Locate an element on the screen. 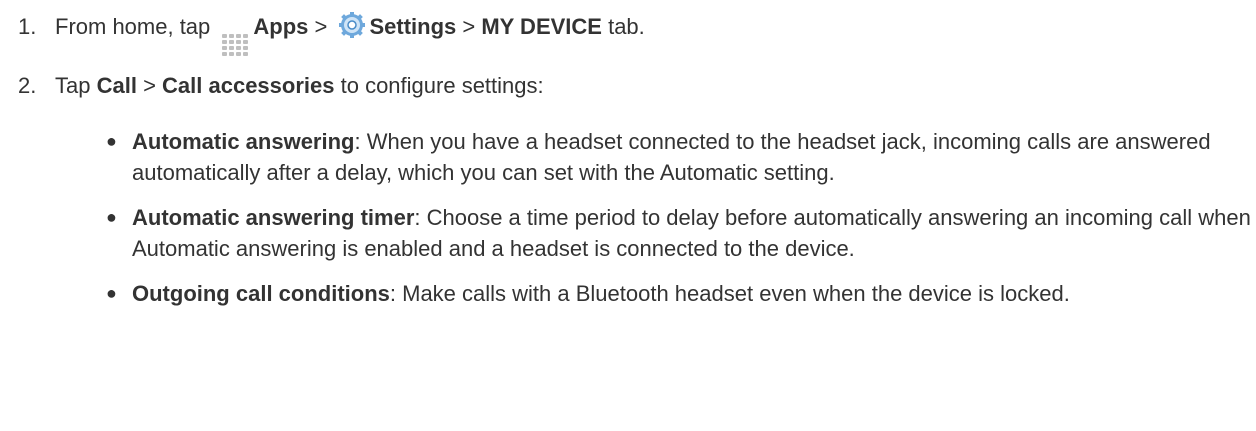 The width and height of the screenshot is (1256, 431). call-label: Call is located at coordinates (116, 85).